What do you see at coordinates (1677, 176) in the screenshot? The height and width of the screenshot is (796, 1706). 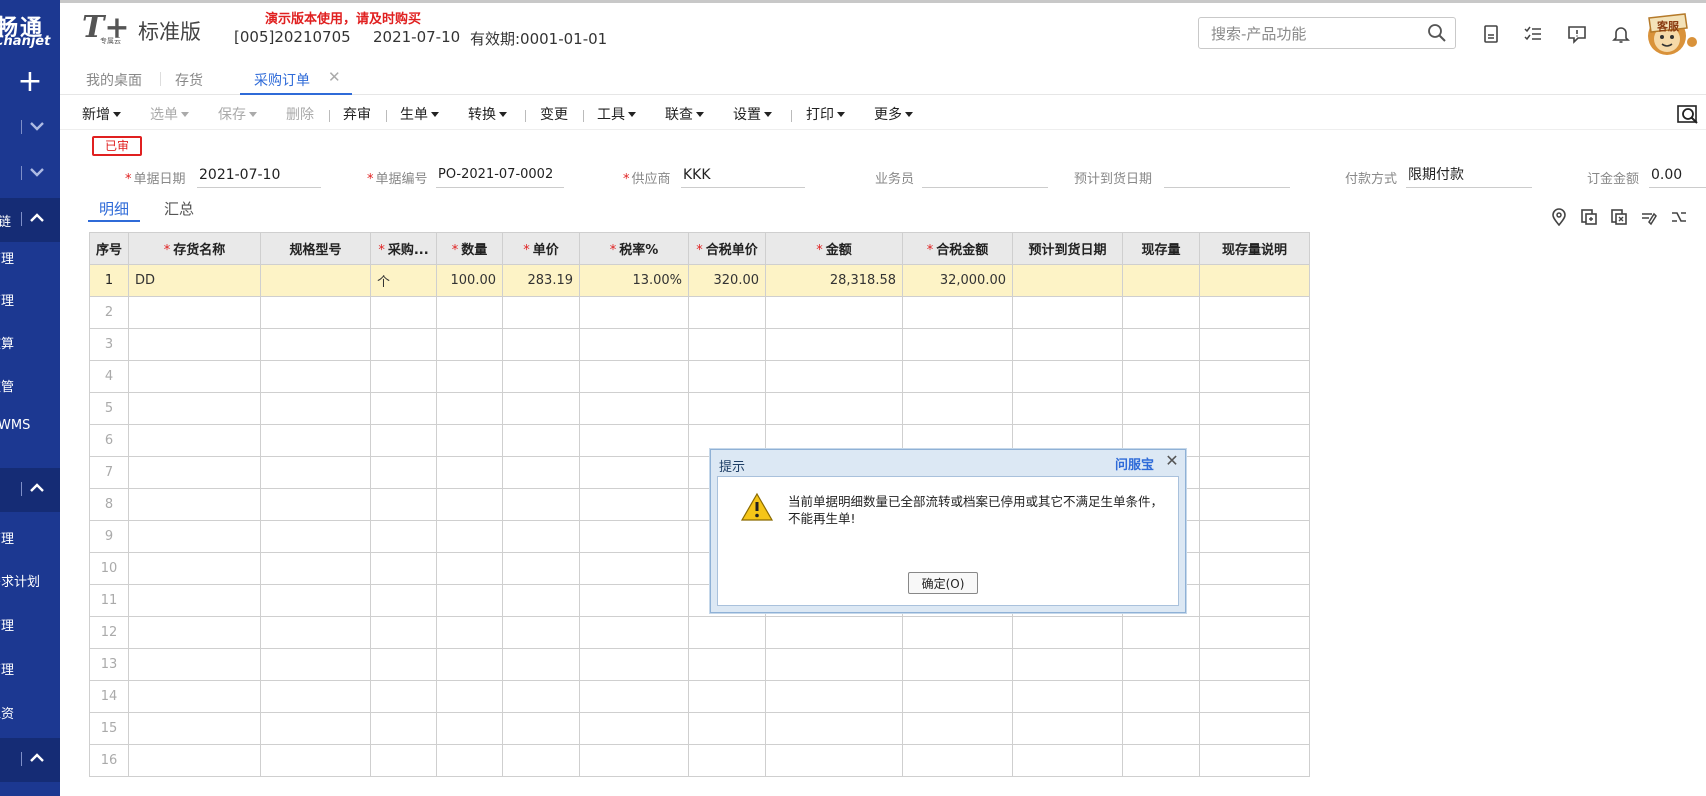 I see `deposit-field: 0.00` at bounding box center [1677, 176].